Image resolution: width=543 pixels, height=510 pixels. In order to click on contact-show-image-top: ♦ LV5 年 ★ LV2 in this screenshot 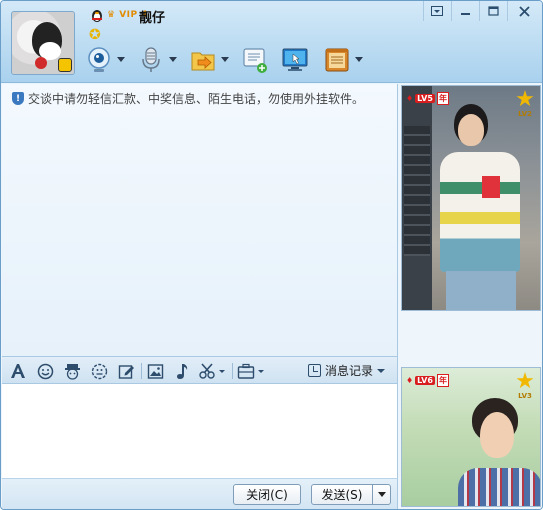, I will do `click(471, 198)`.